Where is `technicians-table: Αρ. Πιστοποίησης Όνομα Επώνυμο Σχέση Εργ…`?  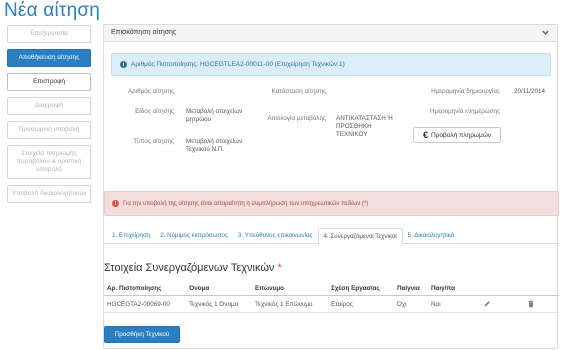
technicians-table: Αρ. Πιστοποίησης Όνομα Επώνυμο Σχέση Εργ… is located at coordinates (331, 297).